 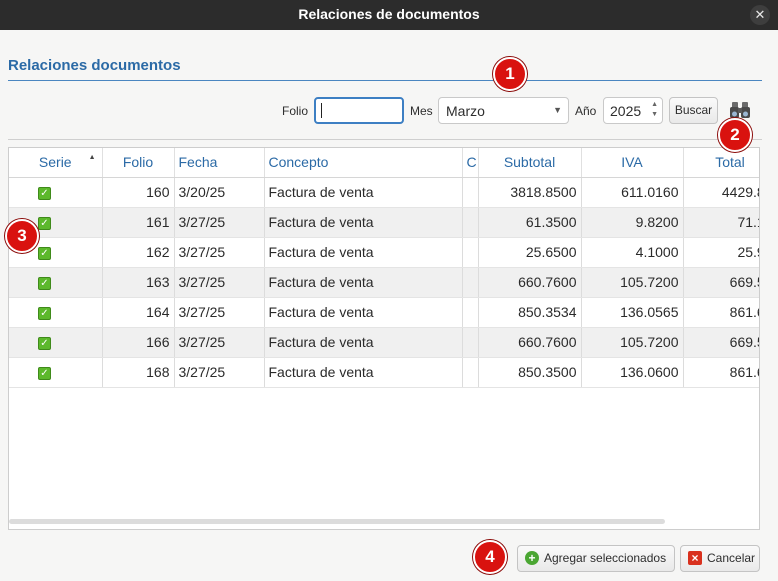 I want to click on subtotal-cell: 3818.8500, so click(x=530, y=192).